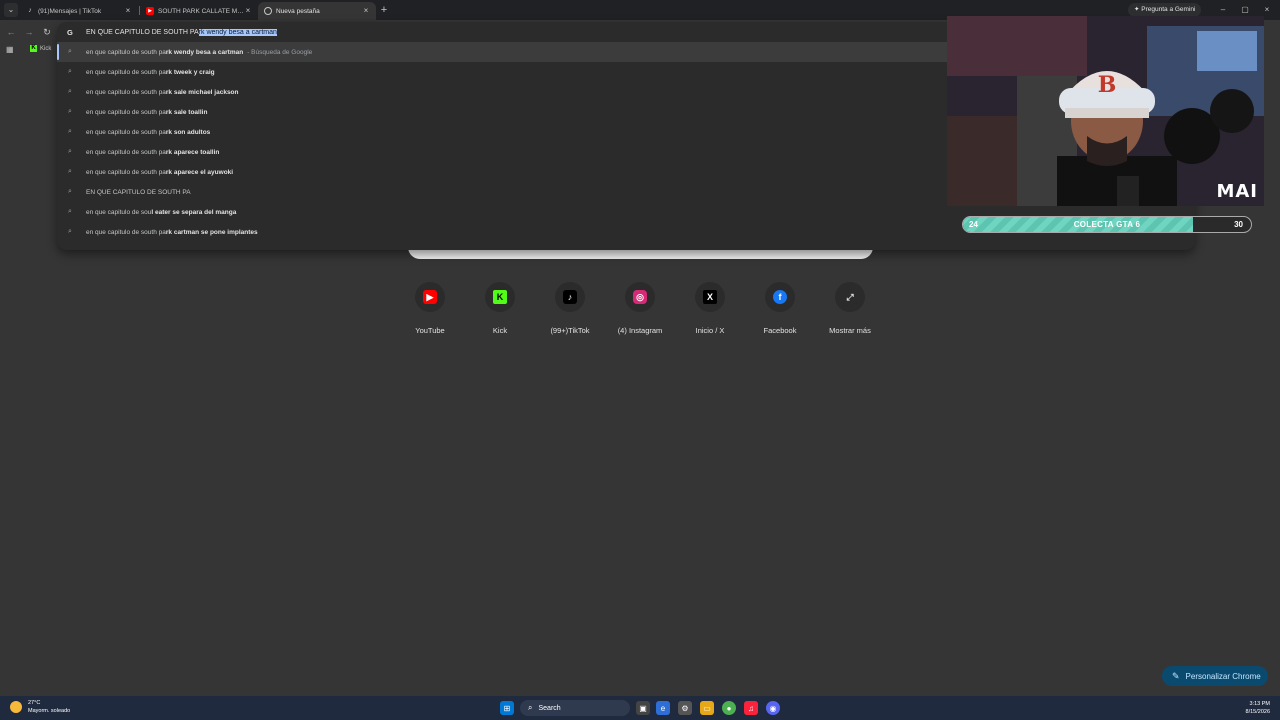  Describe the element at coordinates (186, 112) in the screenshot. I see `suggestion-completion: rk sale toallin` at that location.